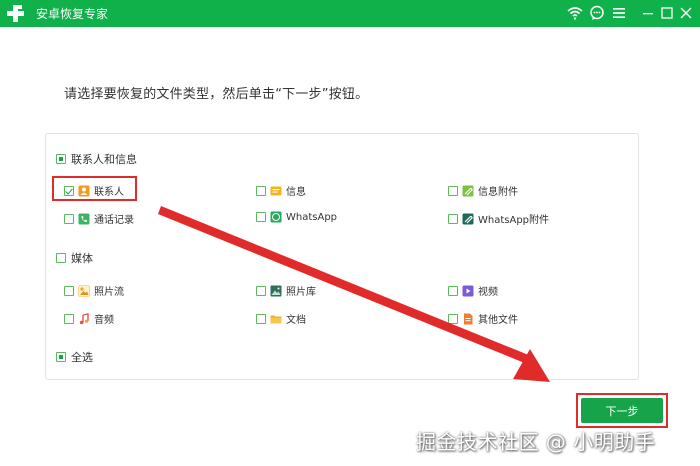 Image resolution: width=700 pixels, height=466 pixels. What do you see at coordinates (536, 442) in the screenshot?
I see `watermark-text: 掘金技术社区 @ 小明助手` at bounding box center [536, 442].